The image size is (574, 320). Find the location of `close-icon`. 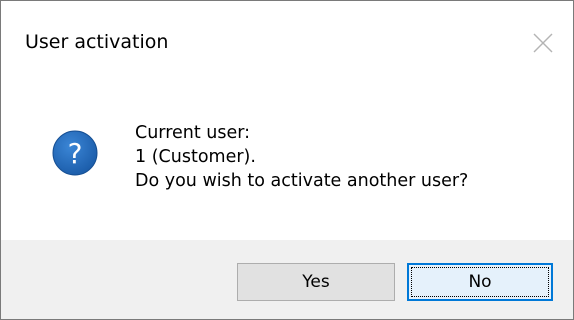

close-icon is located at coordinates (543, 43).